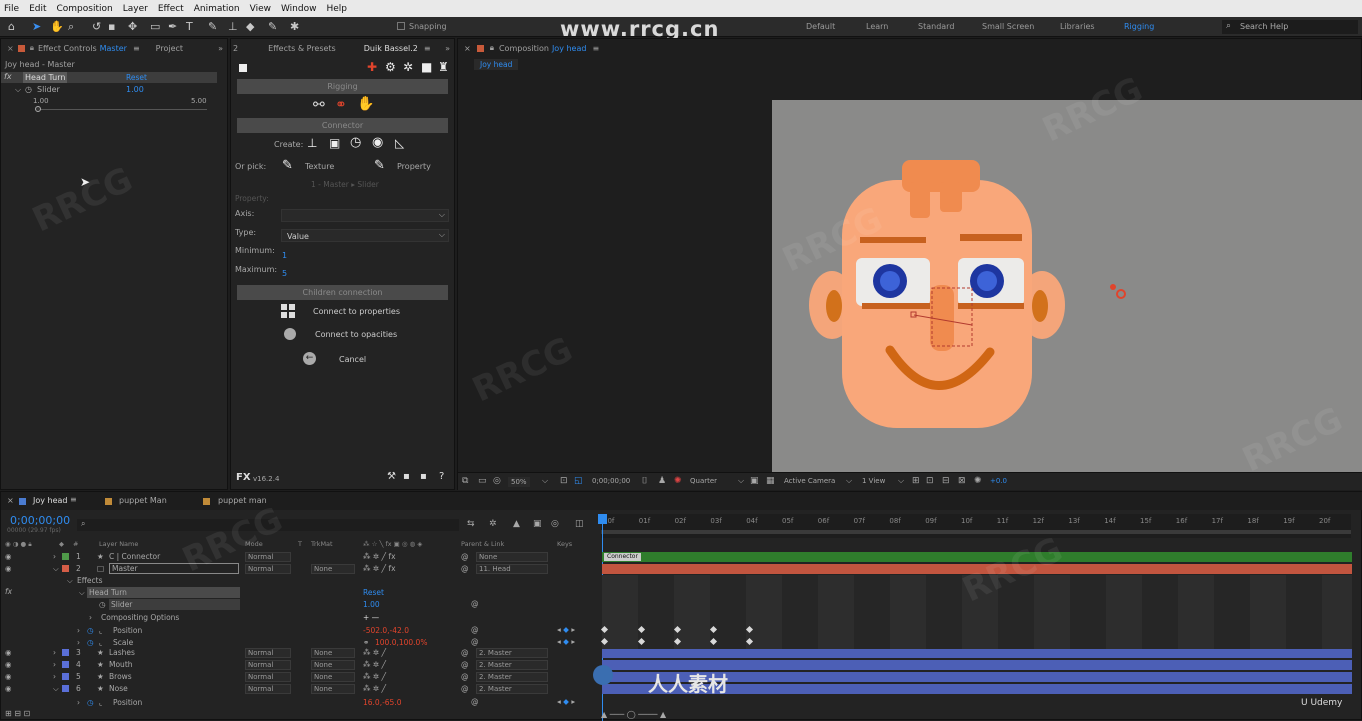 The image size is (1362, 721). What do you see at coordinates (8, 591) in the screenshot?
I see `fx-icon: fx` at bounding box center [8, 591].